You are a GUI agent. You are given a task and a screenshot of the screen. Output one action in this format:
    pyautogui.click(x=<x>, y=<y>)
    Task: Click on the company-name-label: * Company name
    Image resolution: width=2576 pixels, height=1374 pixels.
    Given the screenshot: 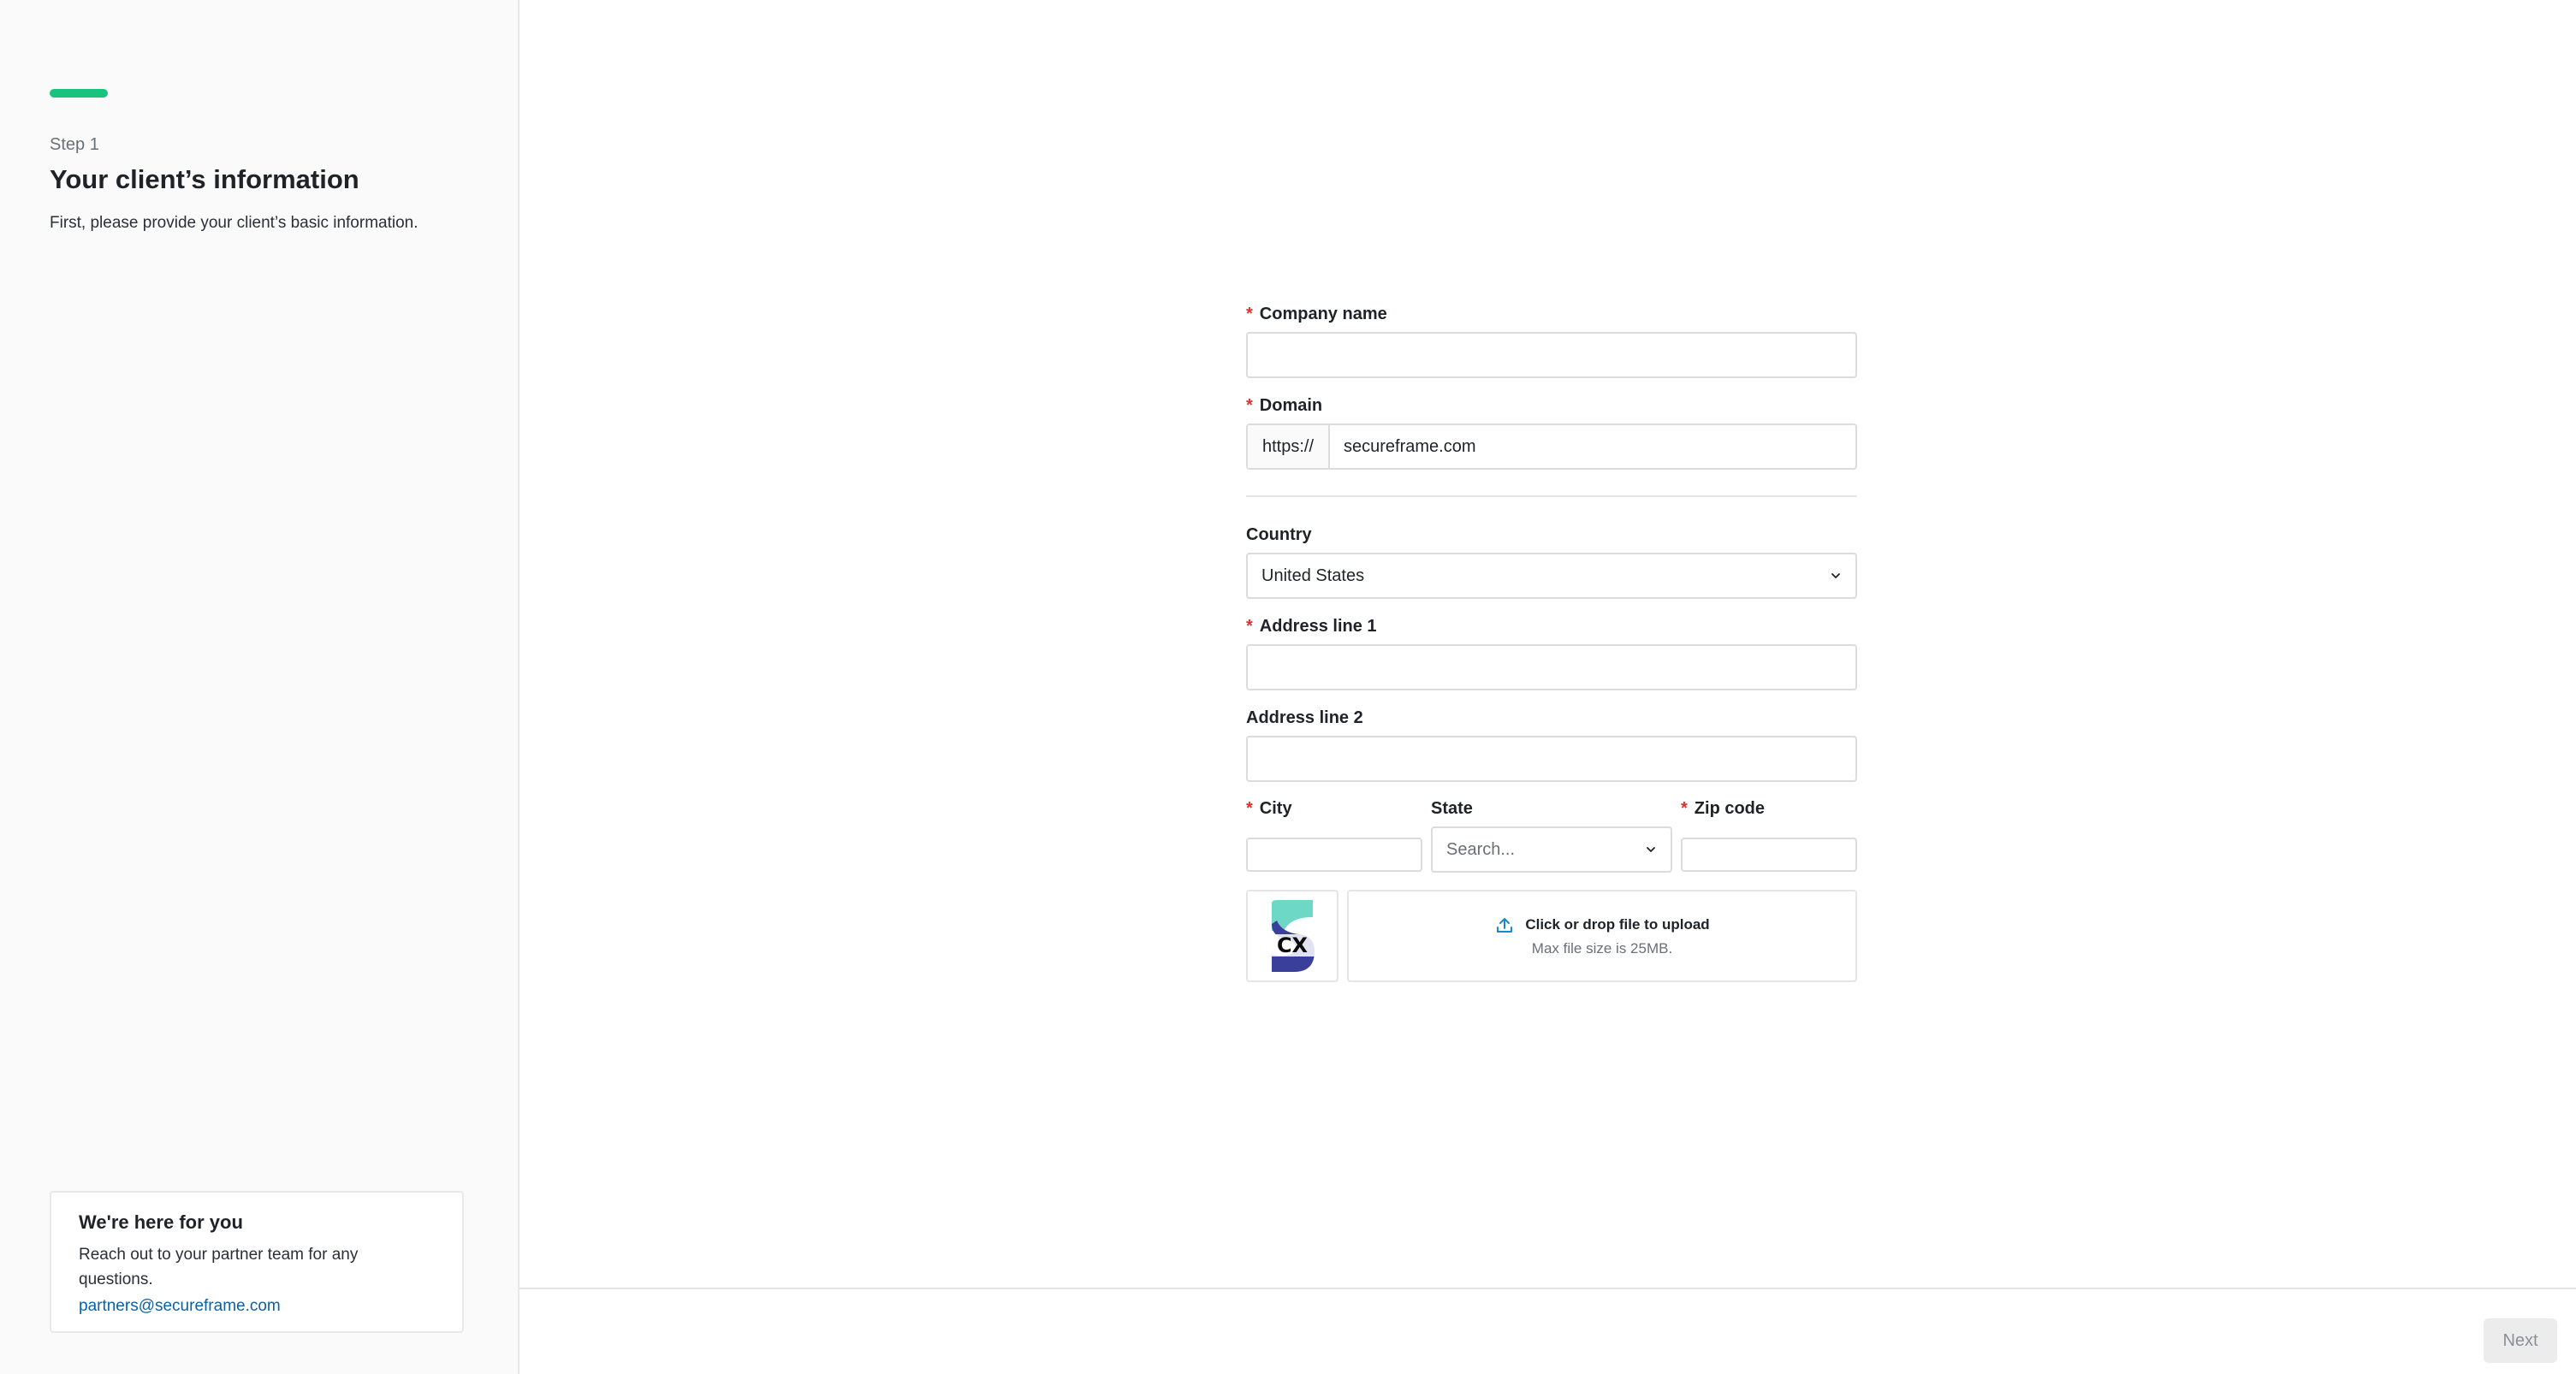 What is the action you would take?
    pyautogui.click(x=1316, y=314)
    